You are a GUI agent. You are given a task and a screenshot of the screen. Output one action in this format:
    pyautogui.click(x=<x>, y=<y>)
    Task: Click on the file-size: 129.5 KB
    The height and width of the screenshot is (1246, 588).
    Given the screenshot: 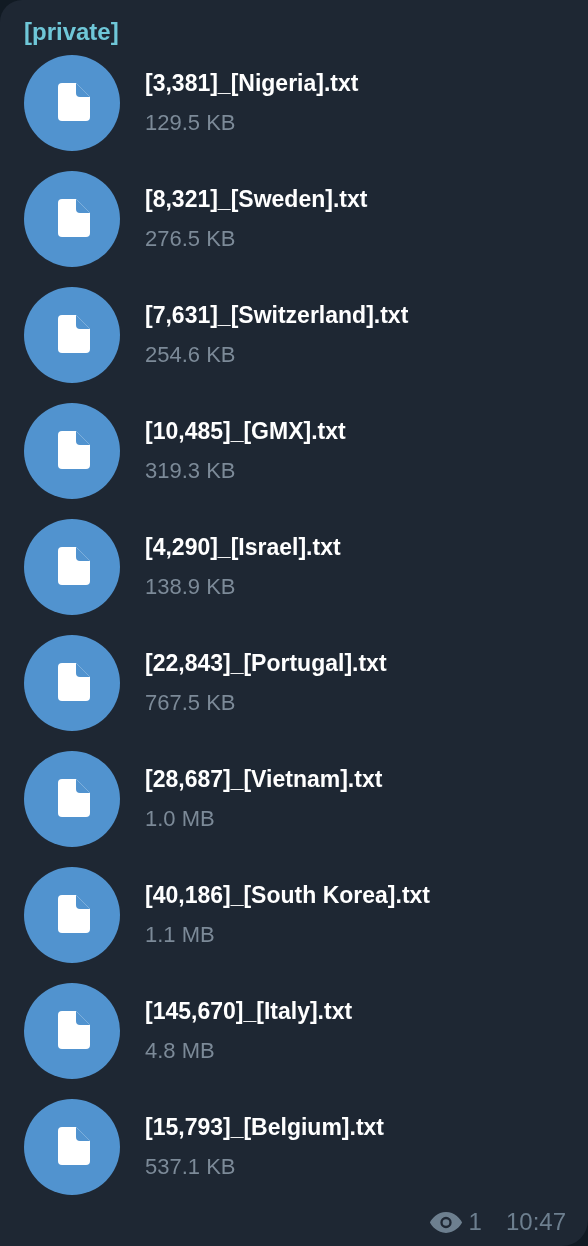 What is the action you would take?
    pyautogui.click(x=191, y=123)
    